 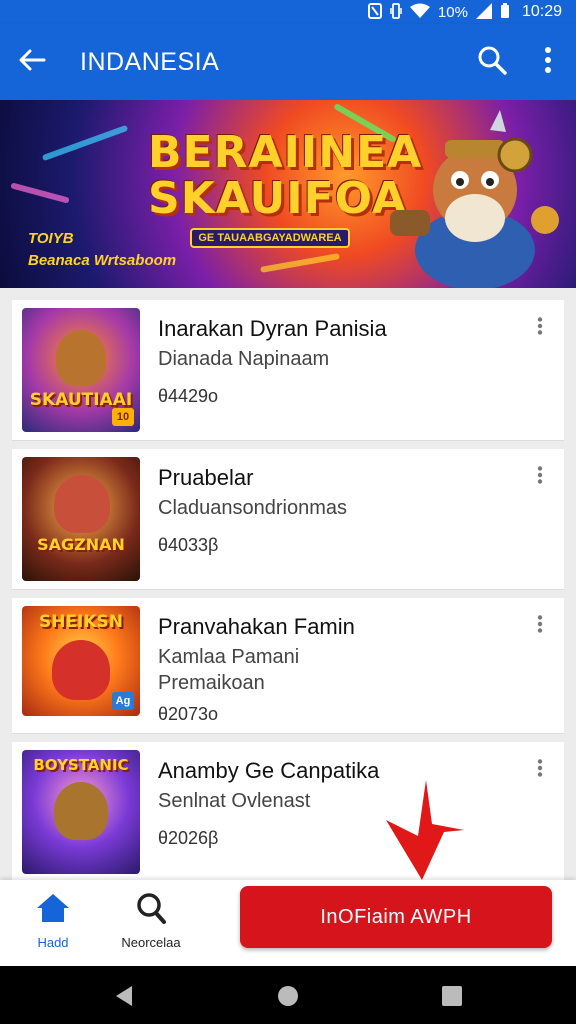 What do you see at coordinates (188, 396) in the screenshot?
I see `game-price: θ4429o` at bounding box center [188, 396].